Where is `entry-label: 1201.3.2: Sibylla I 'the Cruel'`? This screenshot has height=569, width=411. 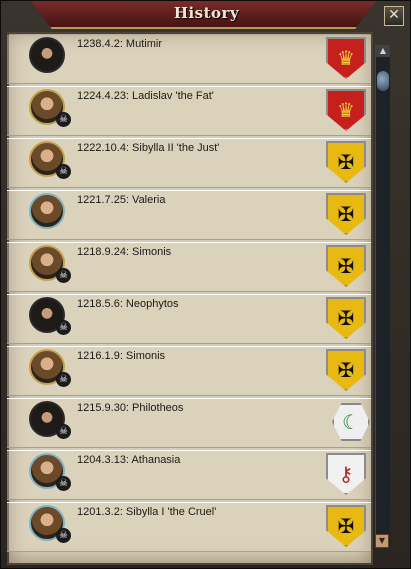 entry-label: 1201.3.2: Sibylla I 'the Cruel' is located at coordinates (147, 512).